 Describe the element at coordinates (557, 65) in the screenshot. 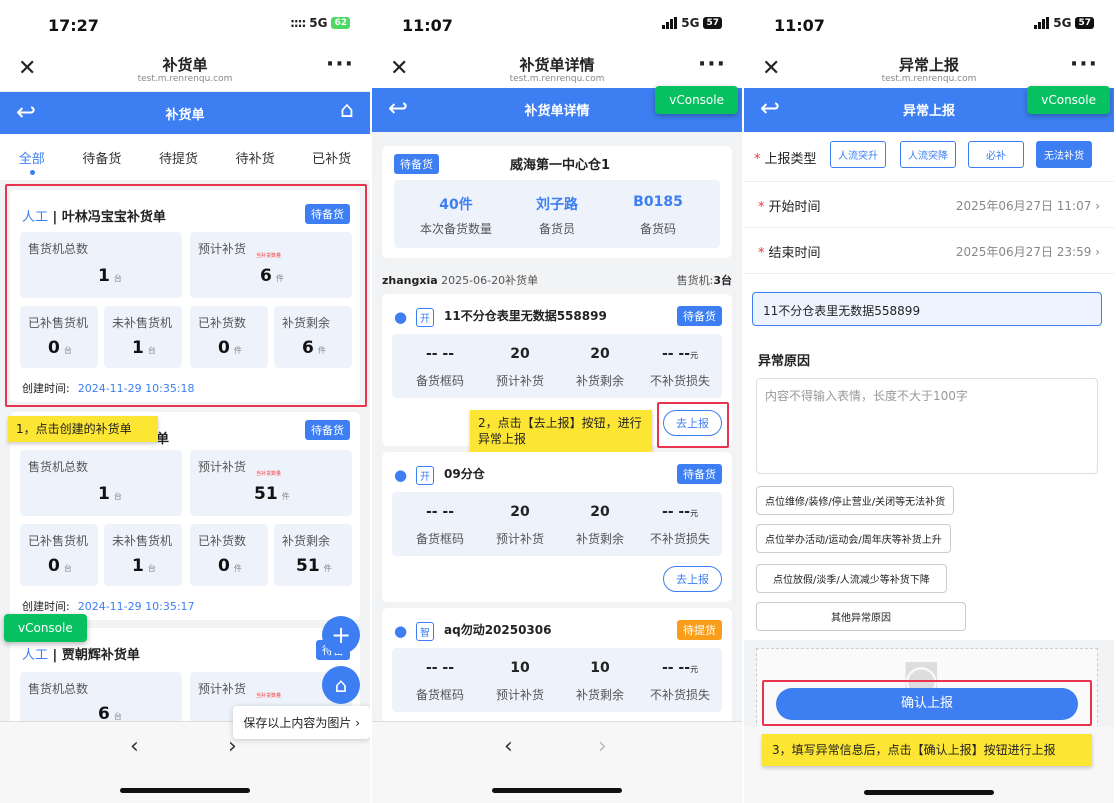

I see `page-title: 补货单详情` at that location.